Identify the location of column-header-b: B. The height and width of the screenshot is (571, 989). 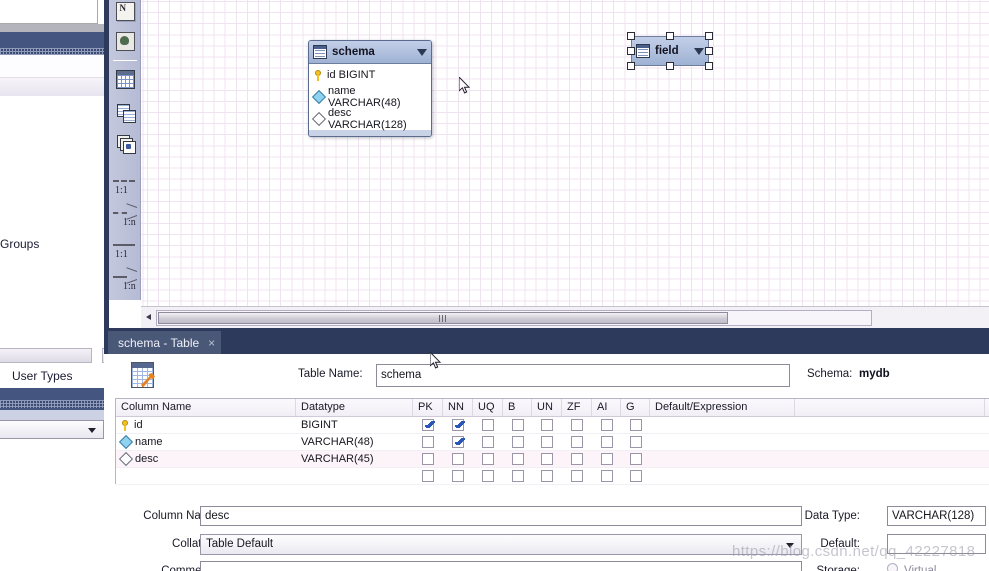
(517, 407).